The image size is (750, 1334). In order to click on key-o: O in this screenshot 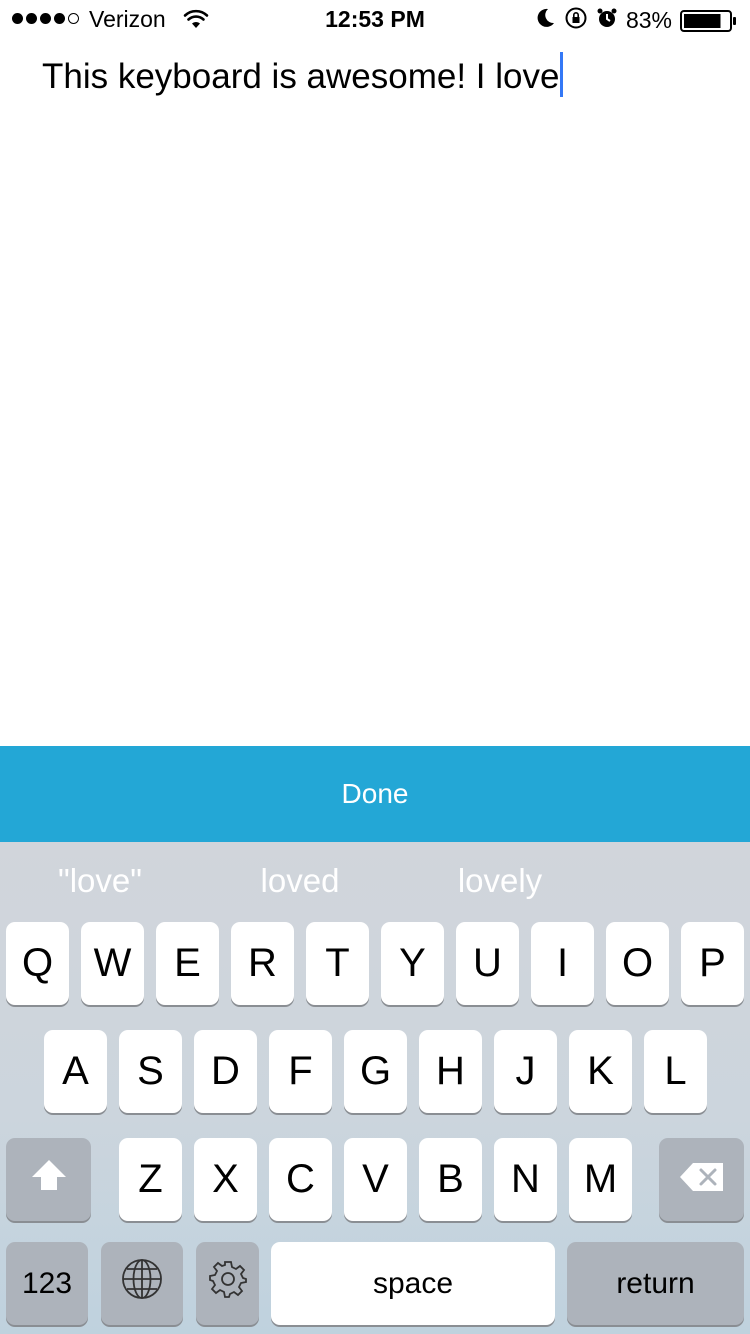, I will do `click(637, 963)`.